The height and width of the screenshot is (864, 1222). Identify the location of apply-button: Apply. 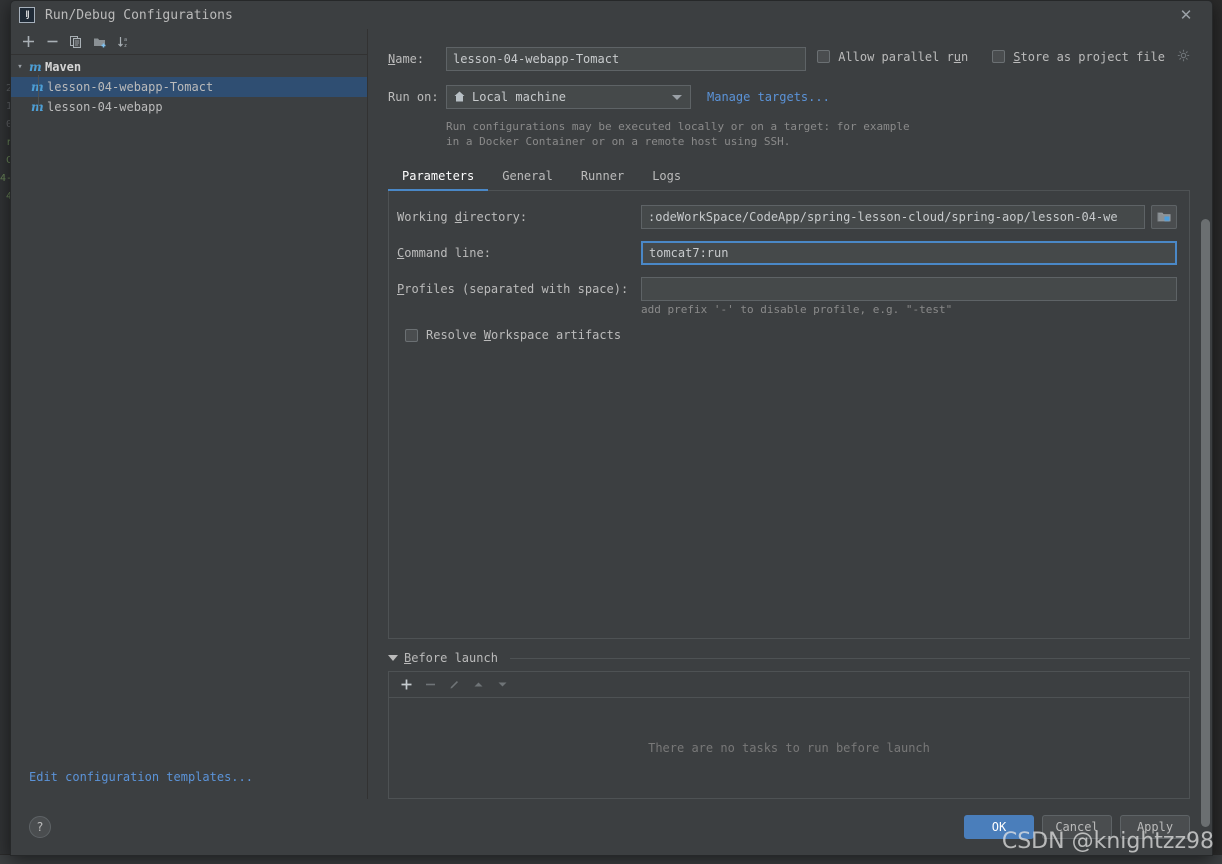
(1155, 827).